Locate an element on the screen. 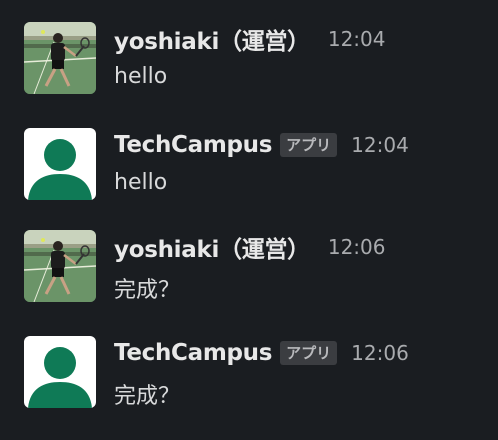 This screenshot has width=498, height=440. message-header: yoshiaki（運営） 12:06 is located at coordinates (250, 247).